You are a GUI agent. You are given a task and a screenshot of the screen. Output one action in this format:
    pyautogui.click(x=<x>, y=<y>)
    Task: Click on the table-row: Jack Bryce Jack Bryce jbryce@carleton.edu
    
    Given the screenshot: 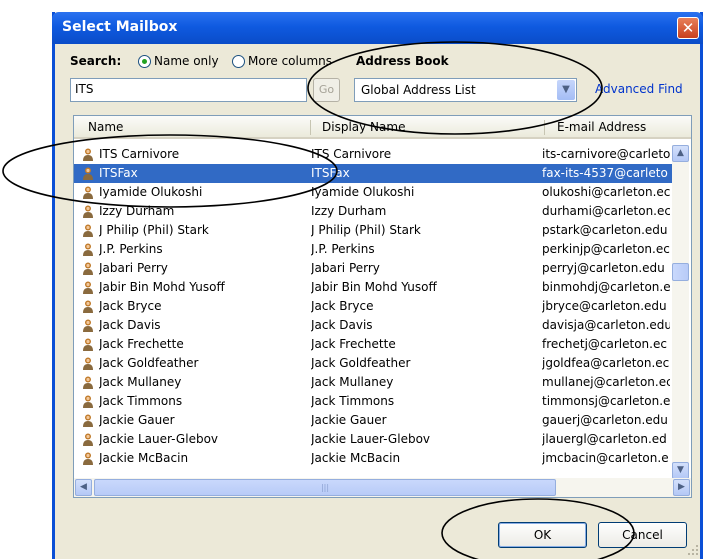 What is the action you would take?
    pyautogui.click(x=373, y=306)
    